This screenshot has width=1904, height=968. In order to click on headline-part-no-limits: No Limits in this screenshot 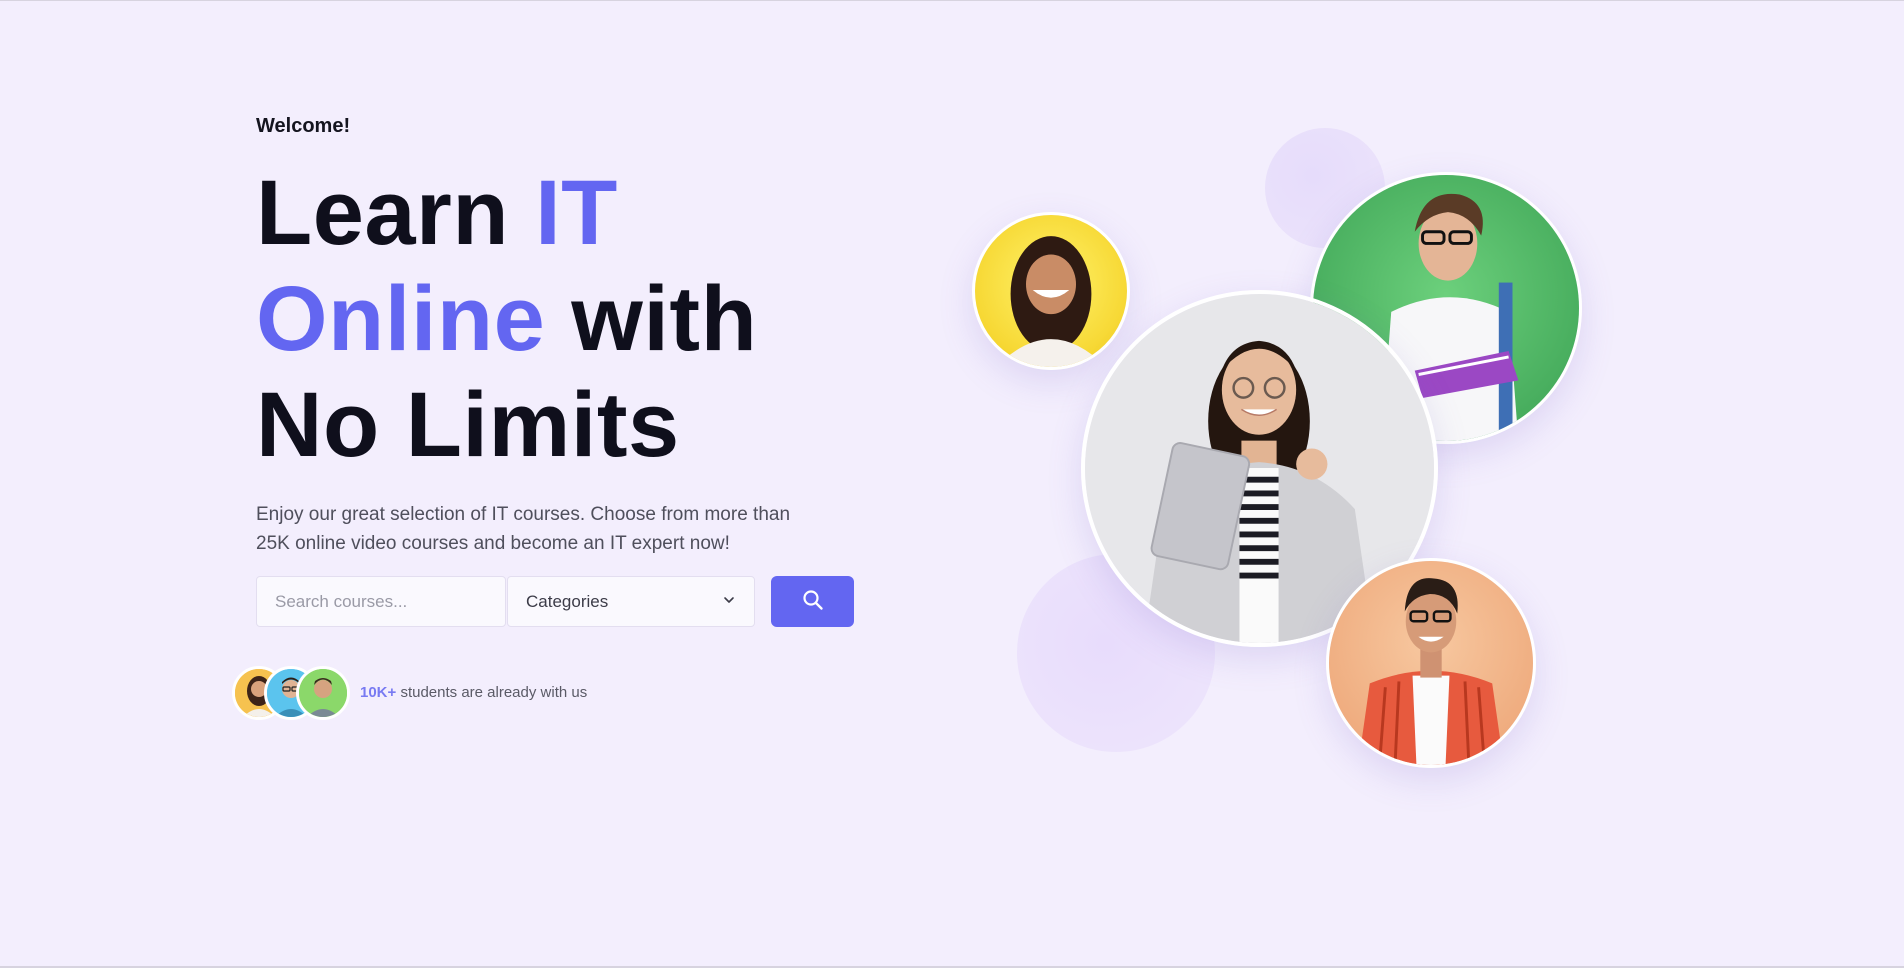, I will do `click(468, 425)`.